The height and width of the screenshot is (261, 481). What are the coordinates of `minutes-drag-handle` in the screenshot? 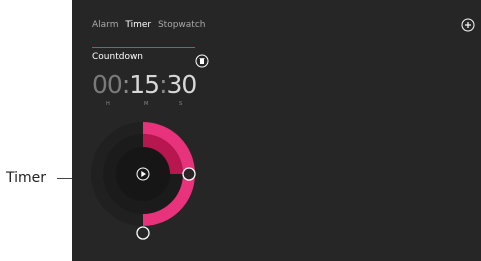 It's located at (143, 233).